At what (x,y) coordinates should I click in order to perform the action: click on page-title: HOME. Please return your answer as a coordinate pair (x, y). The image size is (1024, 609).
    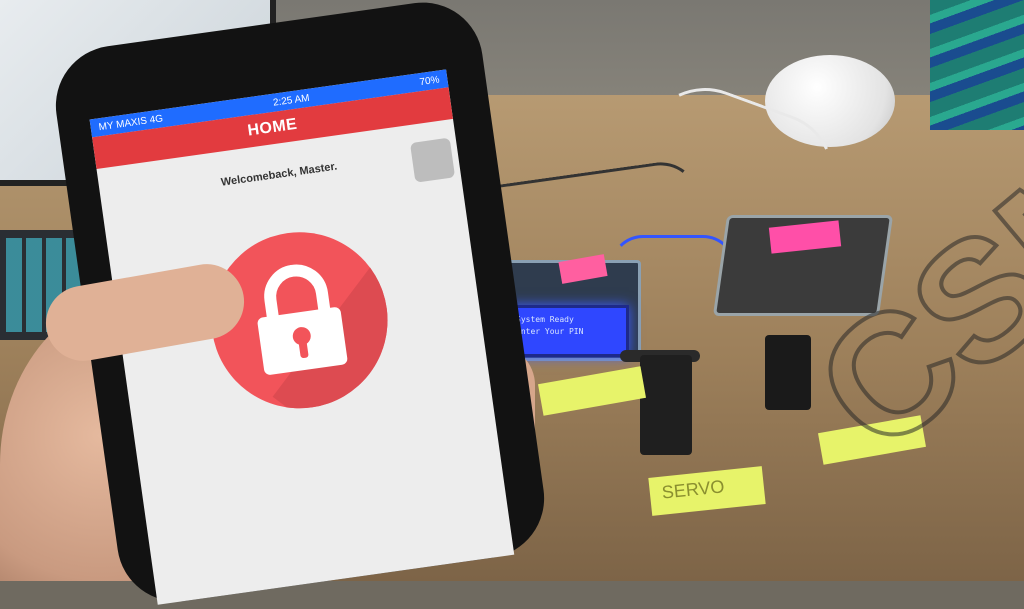
    Looking at the image, I should click on (272, 127).